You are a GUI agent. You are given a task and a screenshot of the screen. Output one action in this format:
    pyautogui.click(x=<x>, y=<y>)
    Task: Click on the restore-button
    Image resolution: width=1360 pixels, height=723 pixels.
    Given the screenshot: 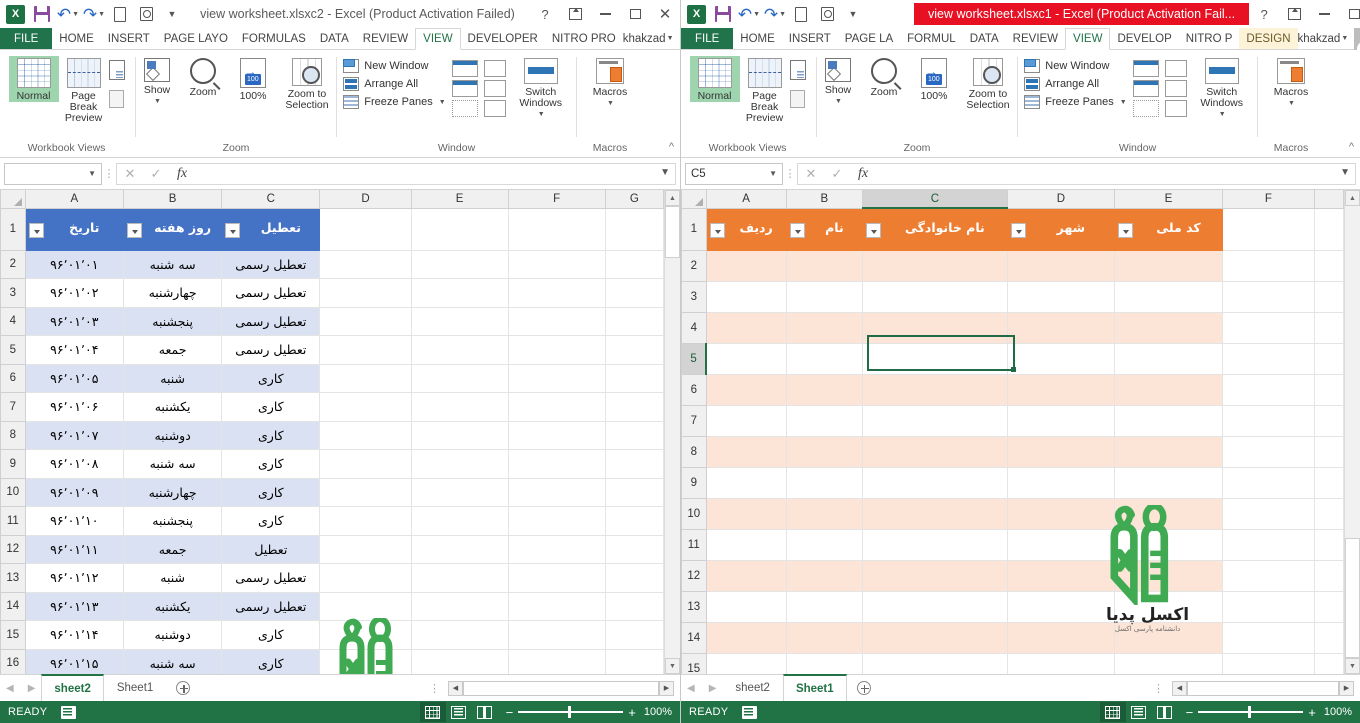 What is the action you would take?
    pyautogui.click(x=635, y=14)
    